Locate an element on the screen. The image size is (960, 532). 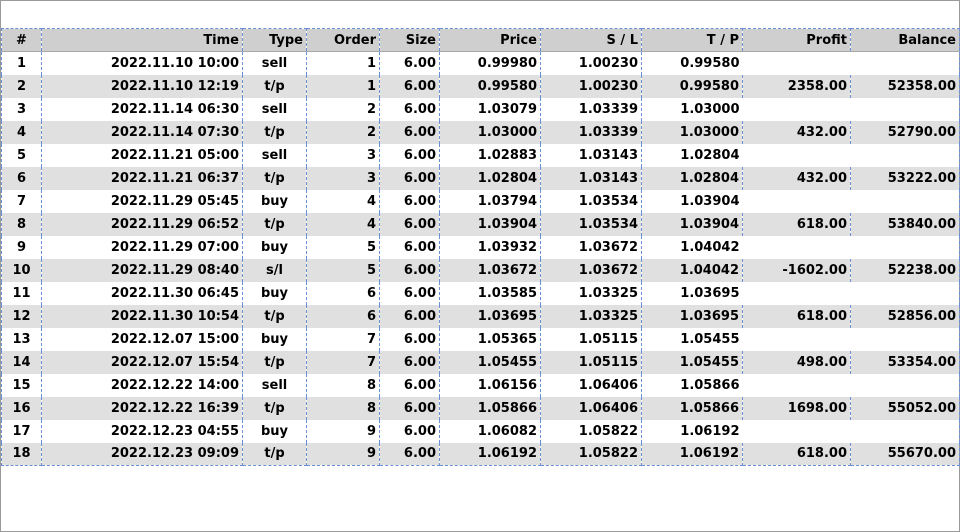
cell-take-profit: 1.04042 is located at coordinates (692, 247).